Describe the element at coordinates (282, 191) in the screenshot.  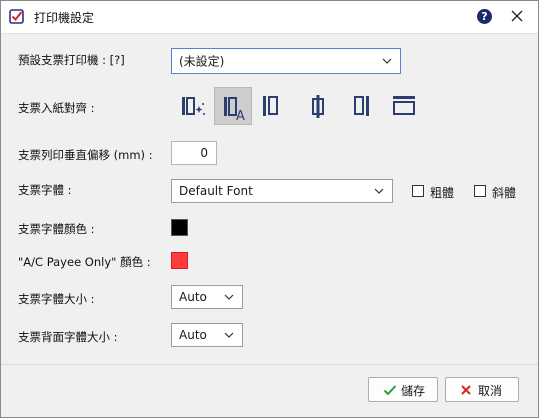
I see `font-select: Default Font` at that location.